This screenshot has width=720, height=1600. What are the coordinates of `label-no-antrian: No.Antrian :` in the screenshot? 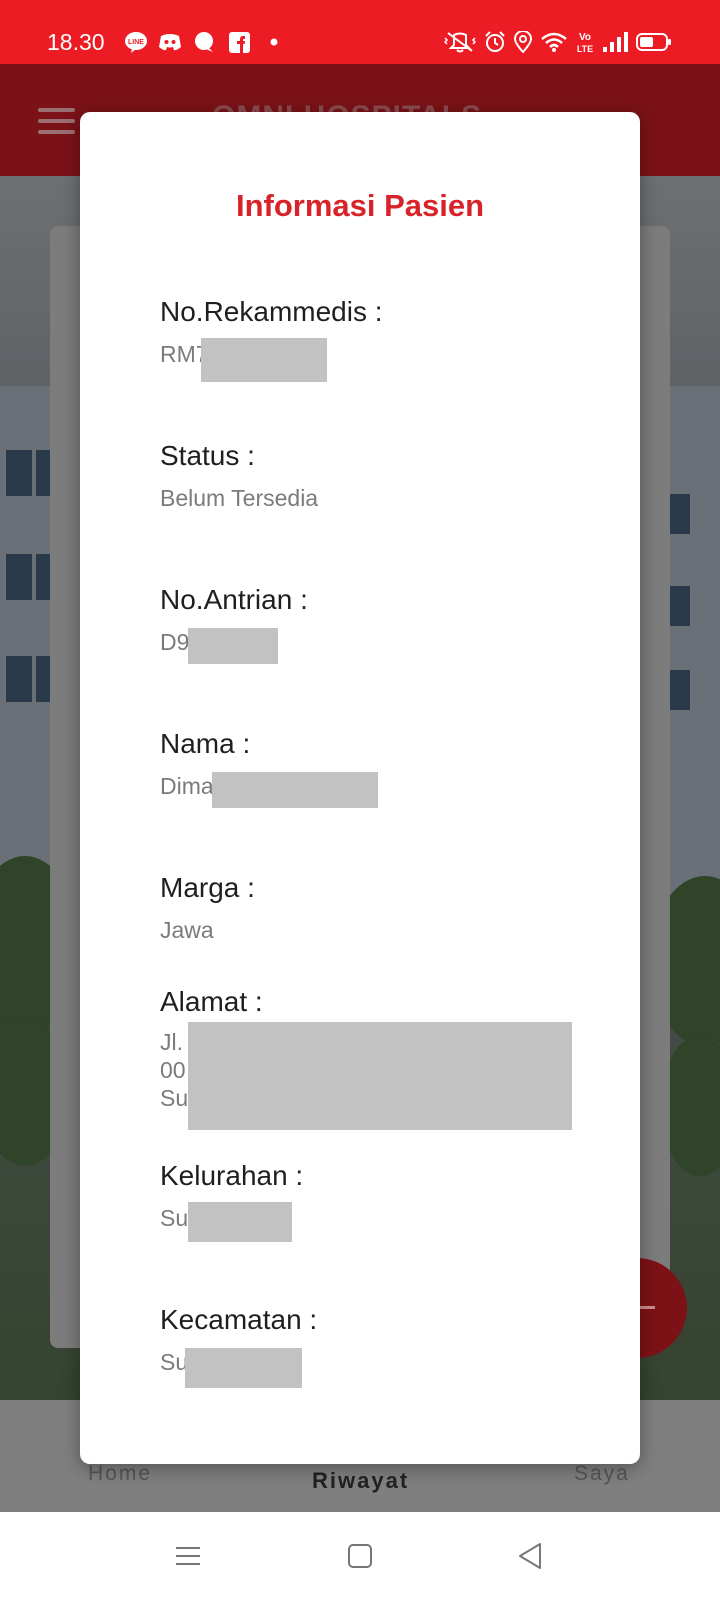 It's located at (234, 599).